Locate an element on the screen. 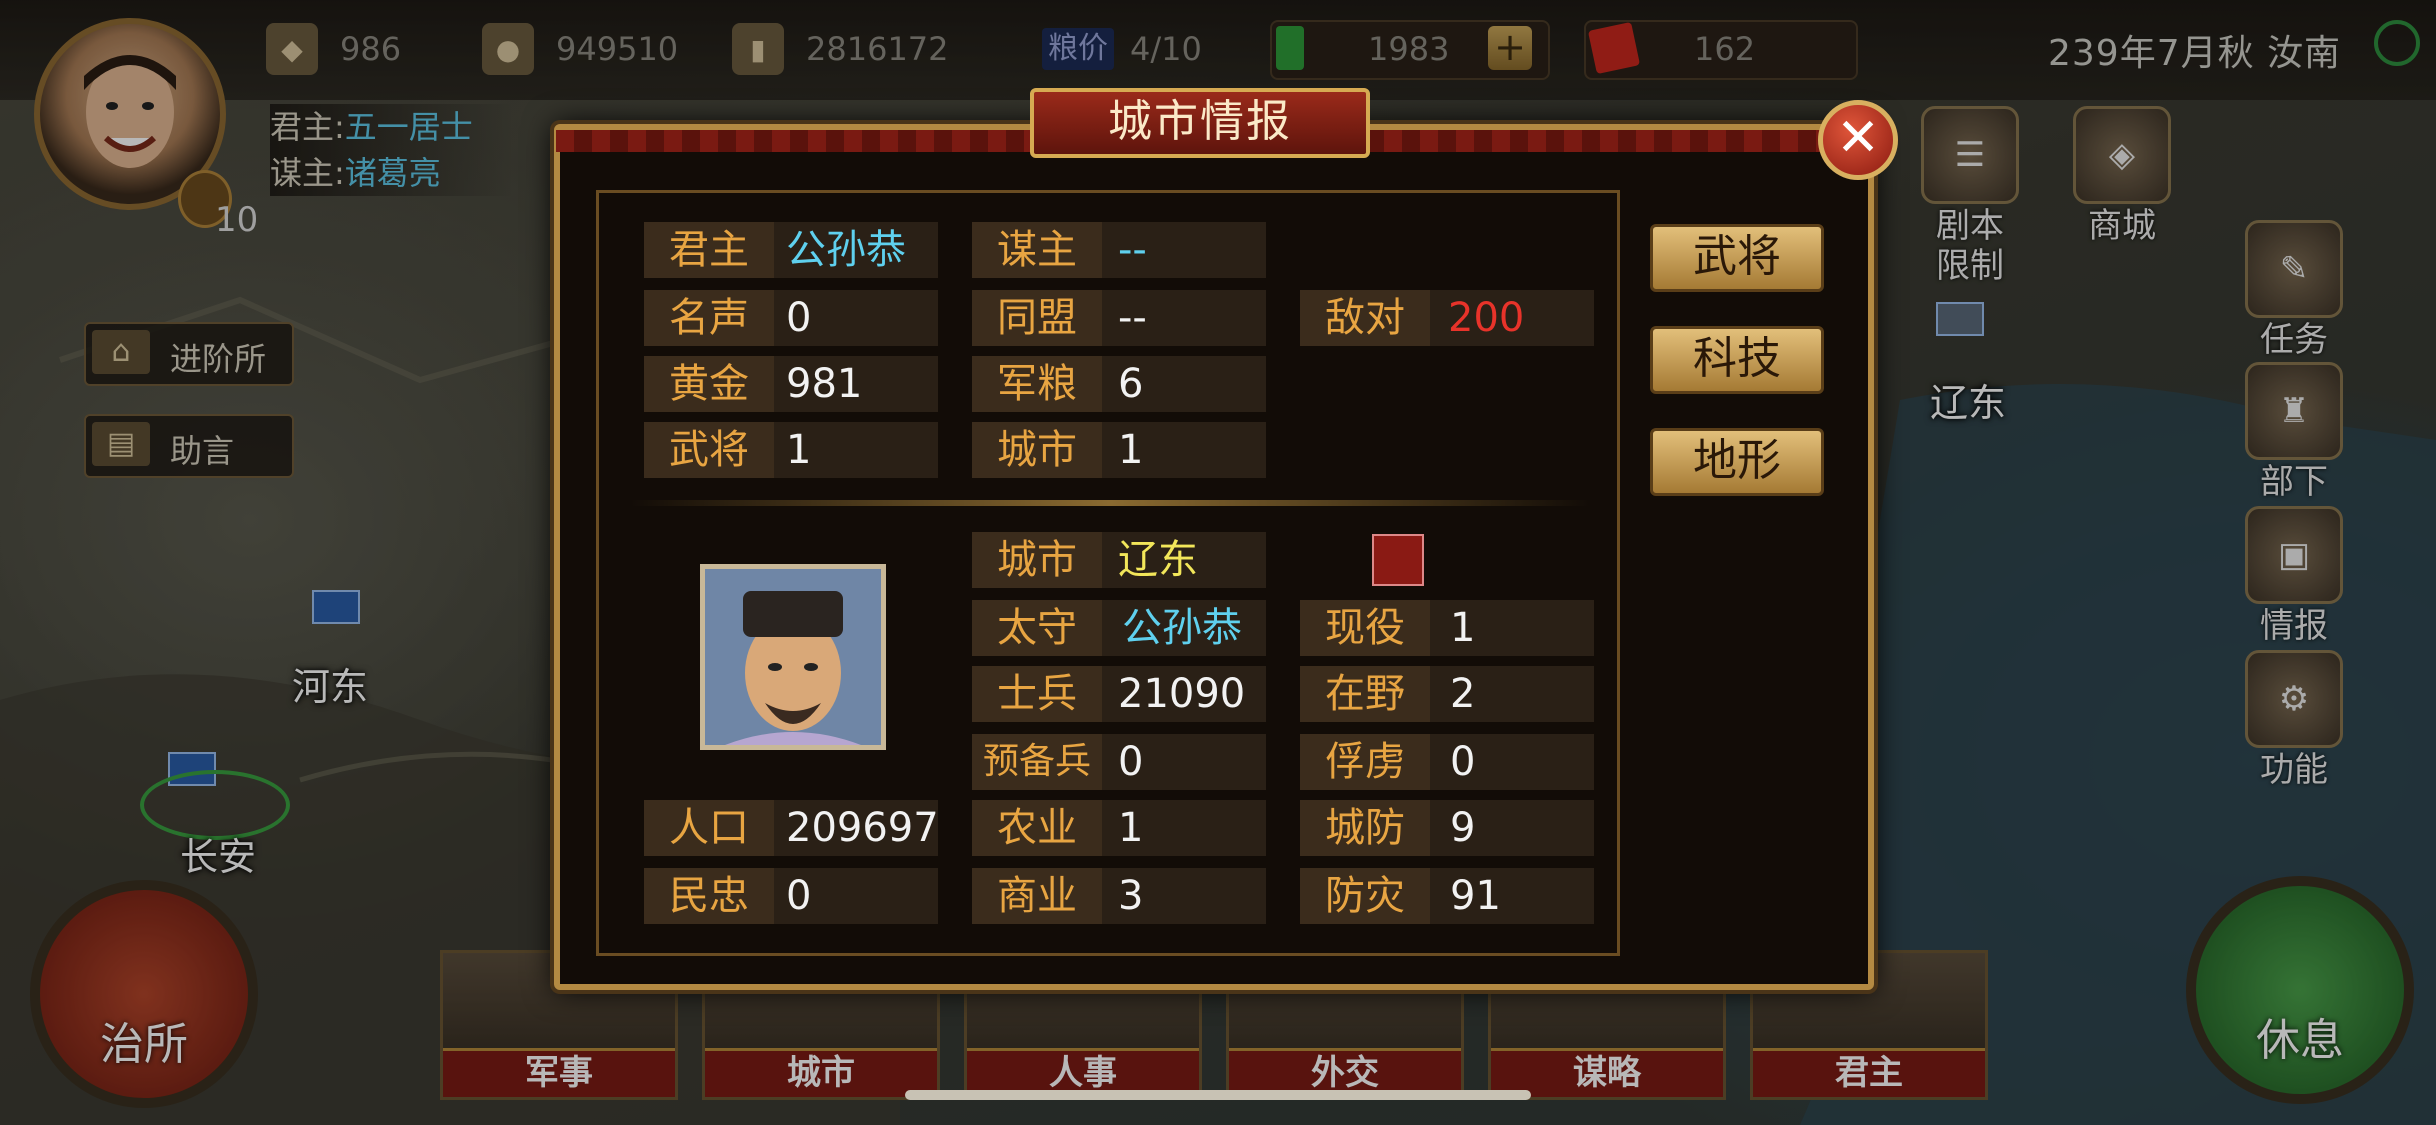  city-wild-row: 在野 2 is located at coordinates (1447, 694).